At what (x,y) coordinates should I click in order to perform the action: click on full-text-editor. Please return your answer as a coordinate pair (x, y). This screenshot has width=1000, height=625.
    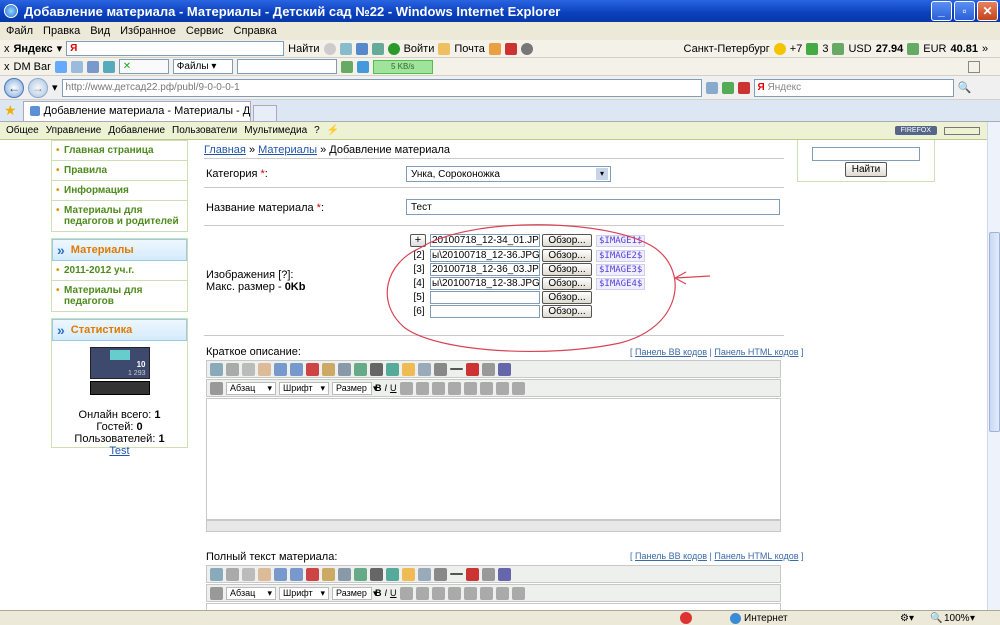
    Looking at the image, I should click on (493, 606).